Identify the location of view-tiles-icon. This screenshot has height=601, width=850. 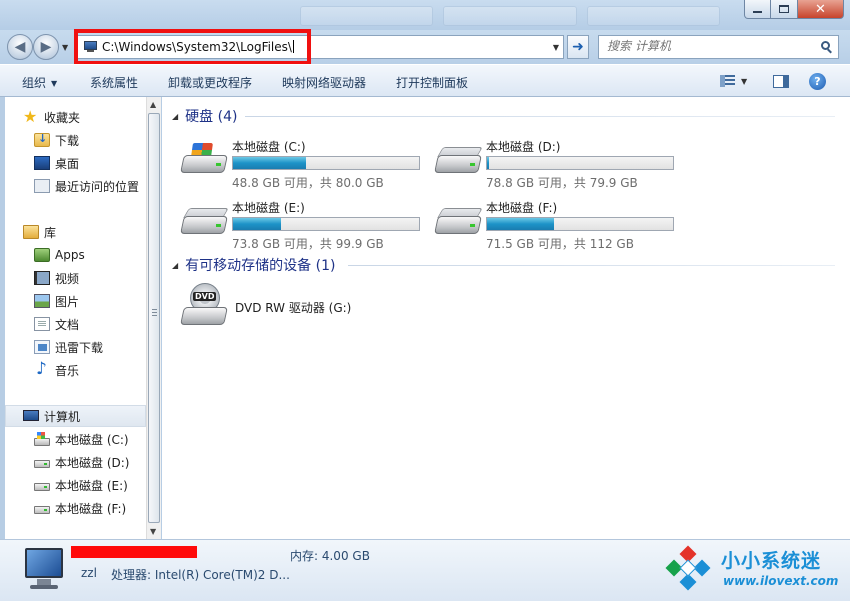
(727, 81).